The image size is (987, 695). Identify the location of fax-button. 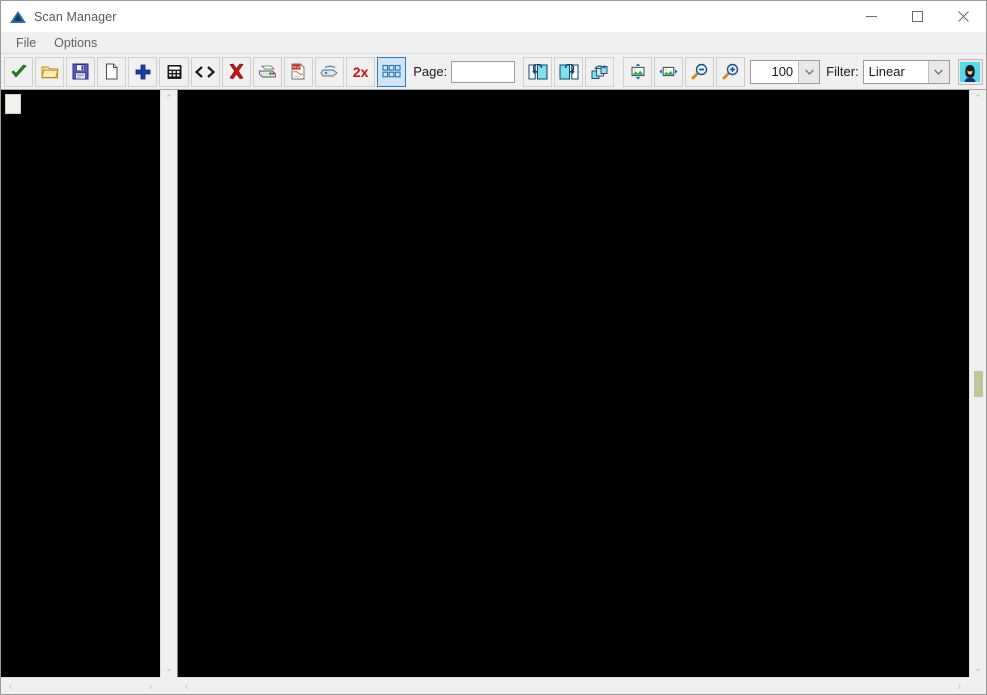
(329, 71).